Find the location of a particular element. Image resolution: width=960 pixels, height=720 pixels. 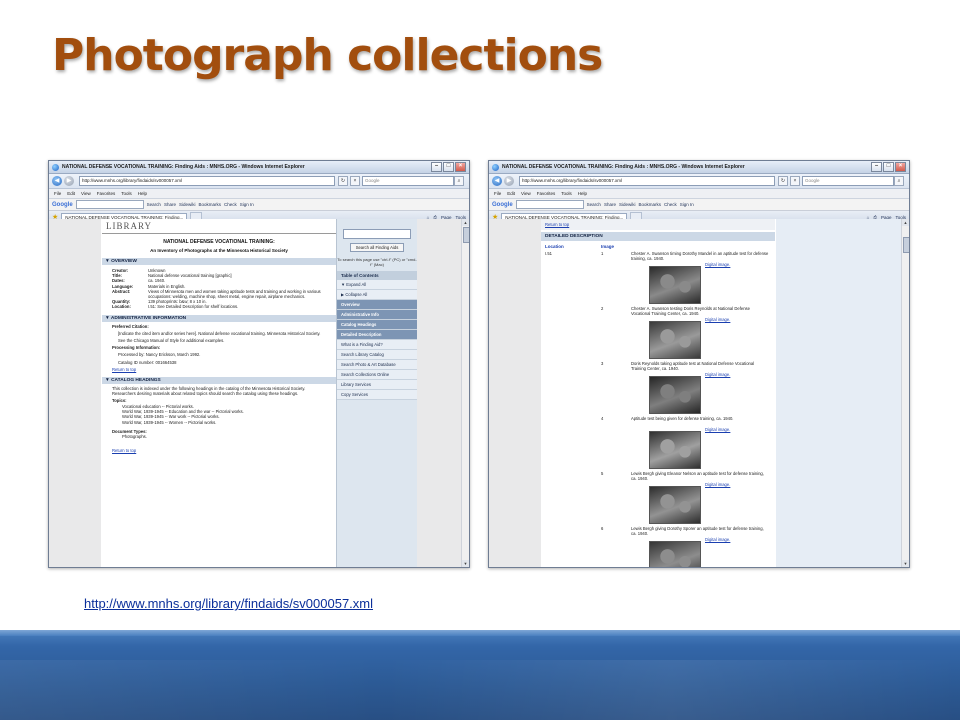

ie-icon is located at coordinates (495, 167).